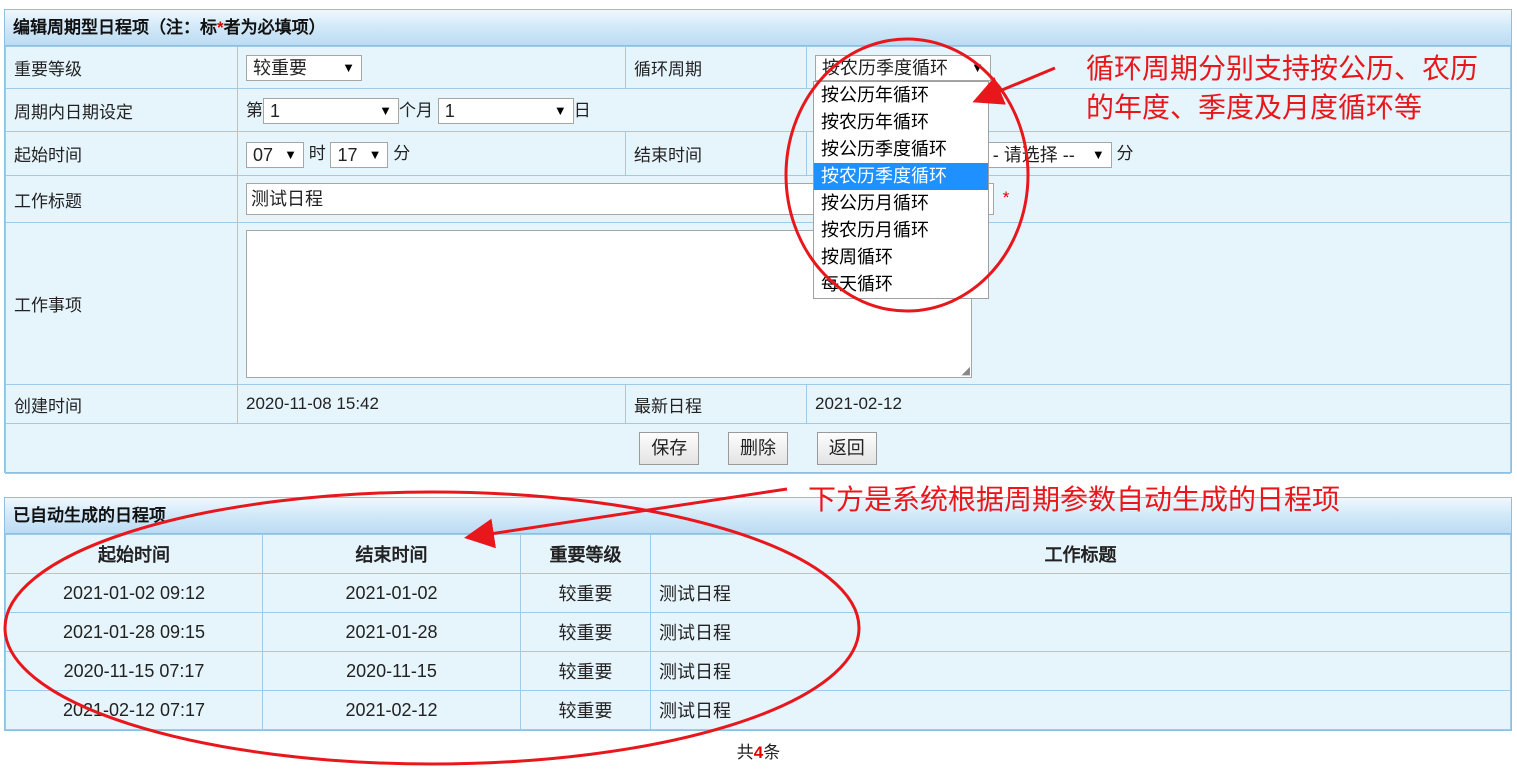 This screenshot has height=770, width=1517. Describe the element at coordinates (121, 303) in the screenshot. I see `work-item-label: 工作事项` at that location.